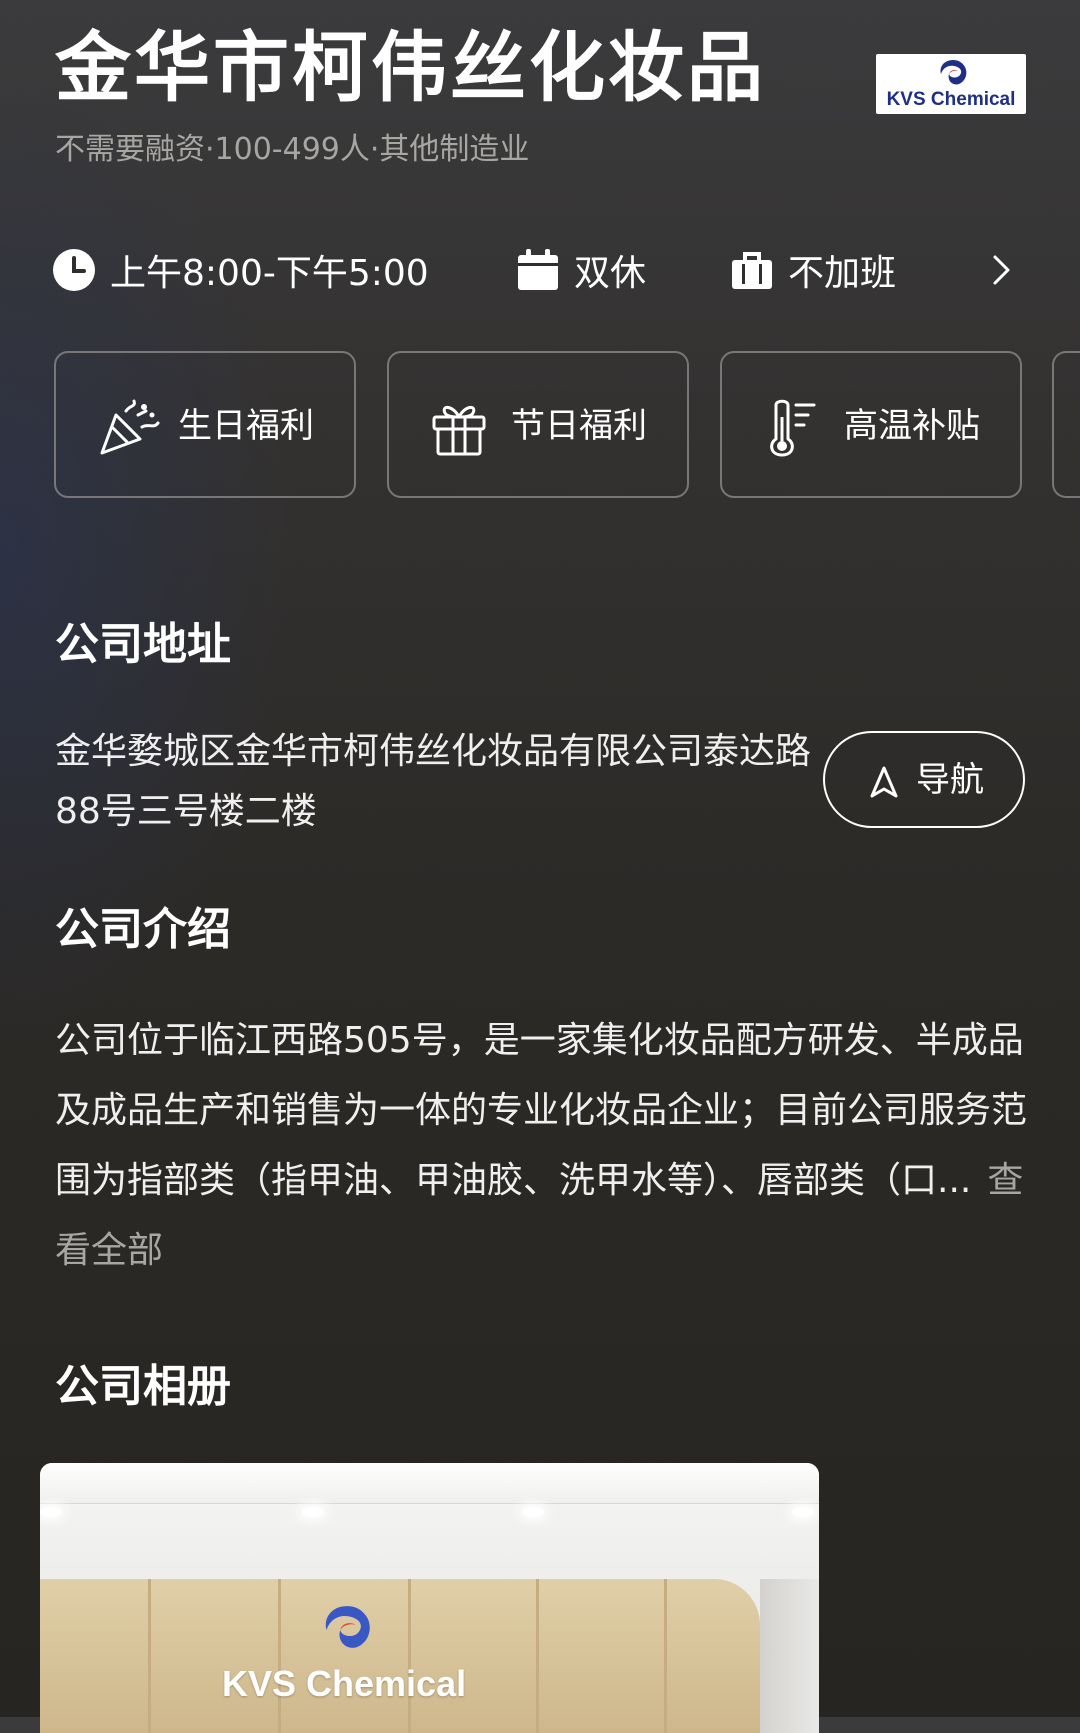 The image size is (1080, 1733). I want to click on benefit-holiday: 节日福利, so click(538, 424).